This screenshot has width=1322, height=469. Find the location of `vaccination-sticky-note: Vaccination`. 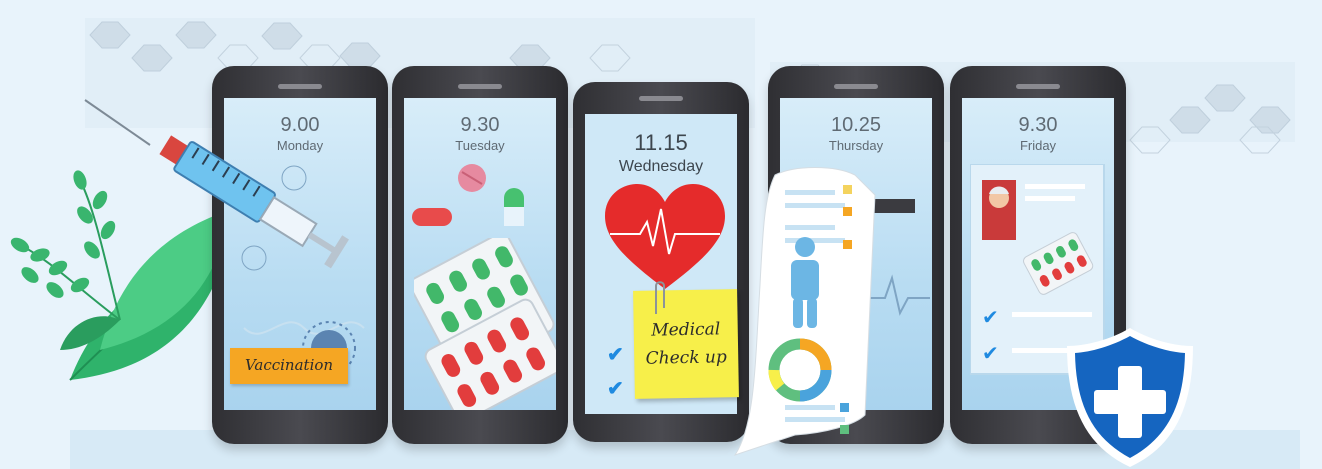

vaccination-sticky-note: Vaccination is located at coordinates (289, 366).